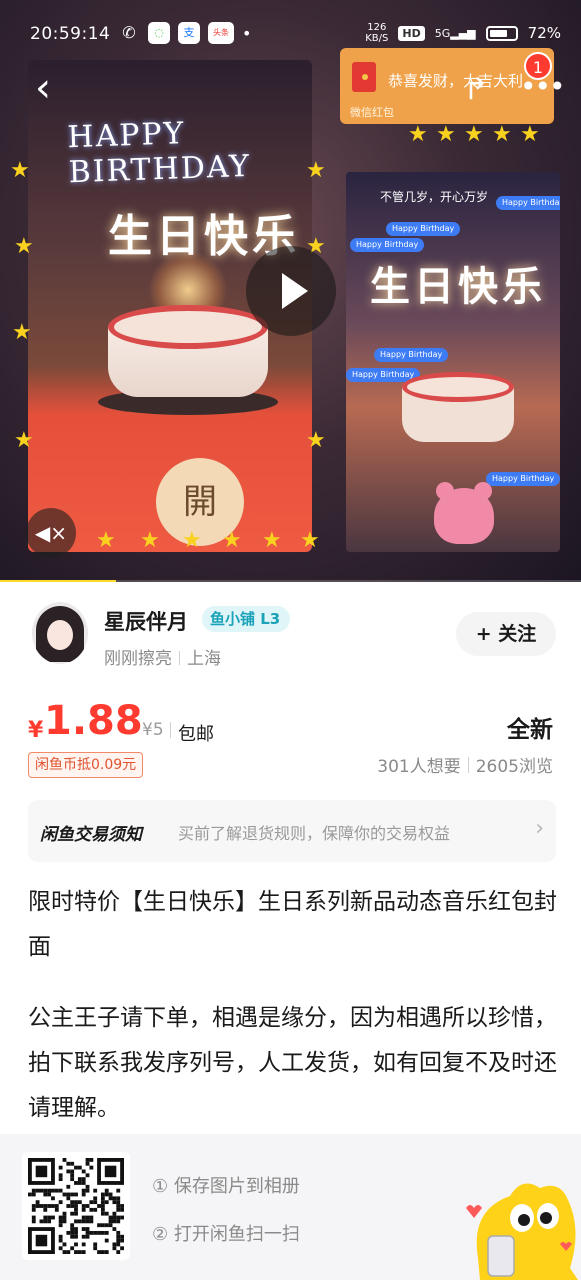 Image resolution: width=581 pixels, height=1280 pixels. I want to click on qr-code, so click(76, 1206).